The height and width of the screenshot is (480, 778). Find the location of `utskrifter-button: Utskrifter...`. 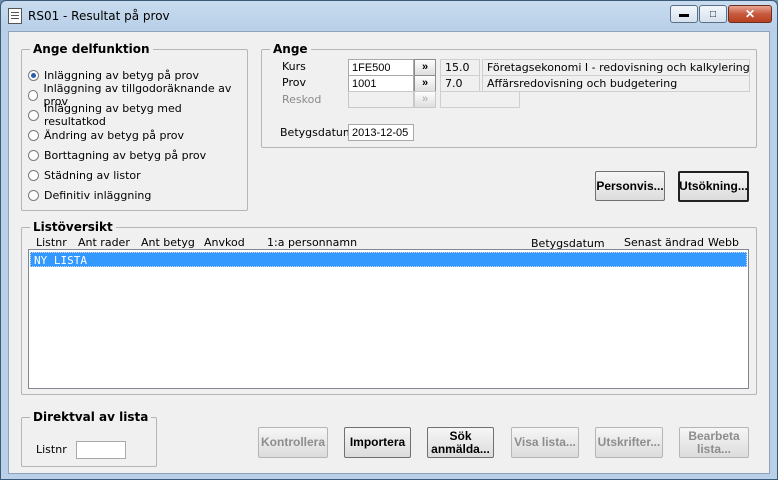

utskrifter-button: Utskrifter... is located at coordinates (629, 442).